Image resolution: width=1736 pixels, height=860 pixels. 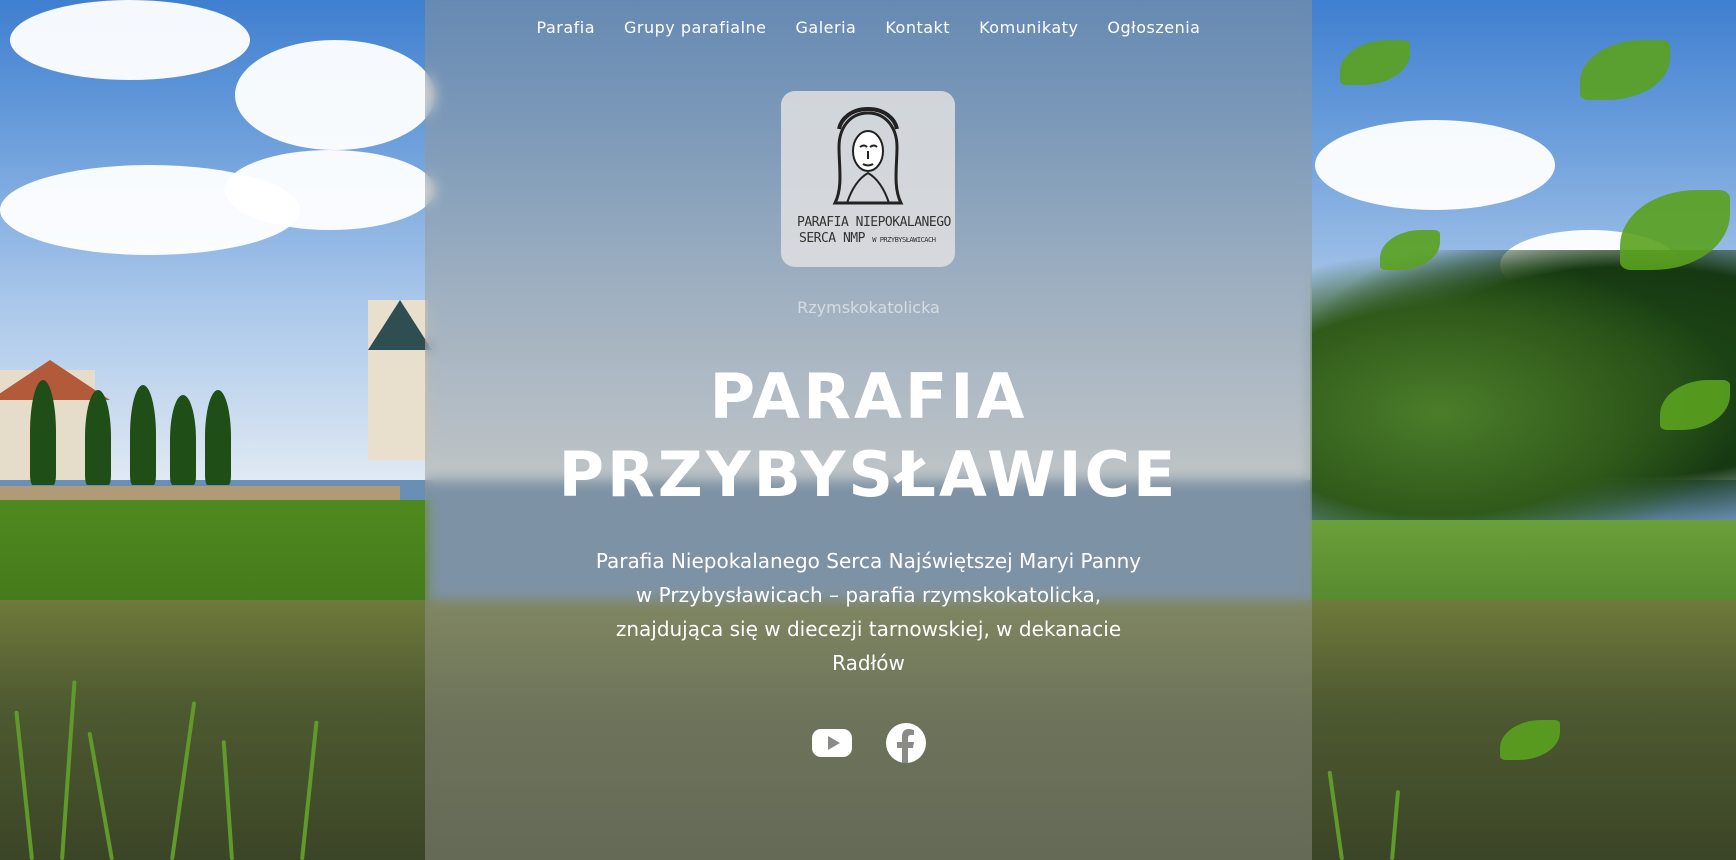 What do you see at coordinates (906, 743) in the screenshot?
I see `facebook-icon` at bounding box center [906, 743].